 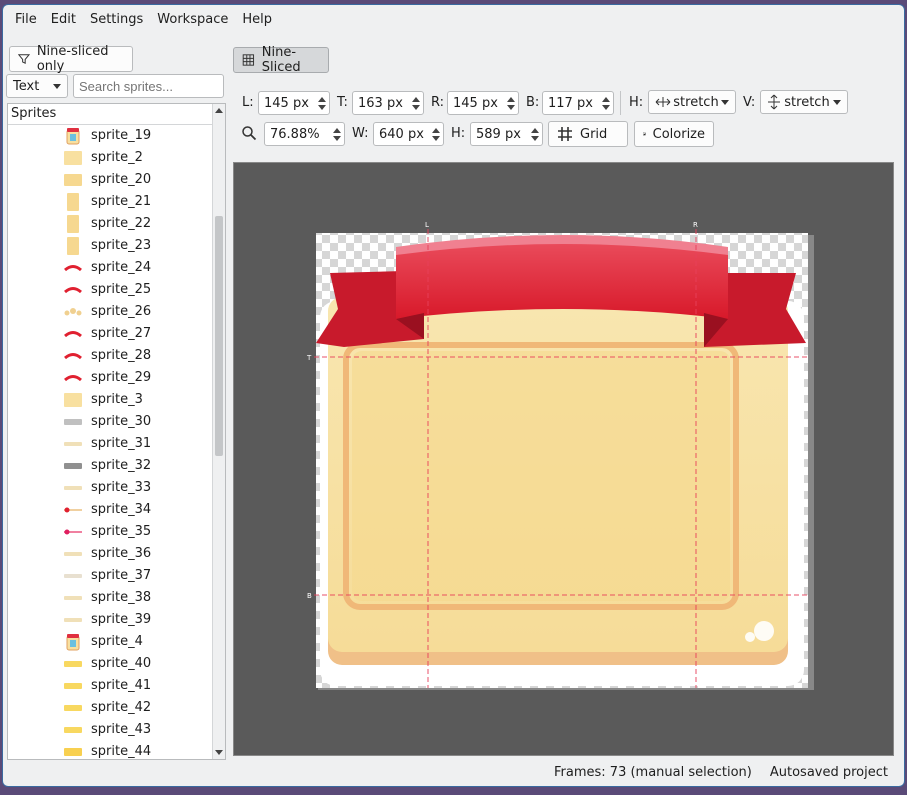 I want to click on sprite-list-item: sprite_40, so click(x=116, y=664).